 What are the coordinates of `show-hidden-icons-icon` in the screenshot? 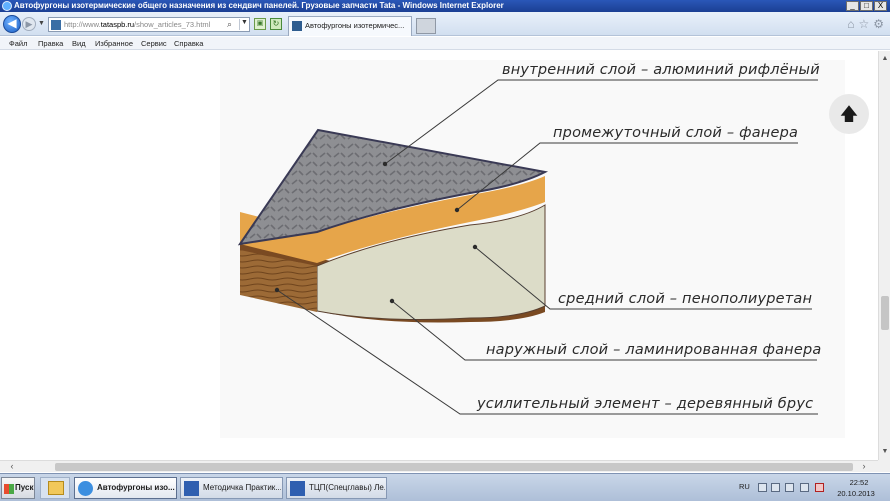 It's located at (762, 487).